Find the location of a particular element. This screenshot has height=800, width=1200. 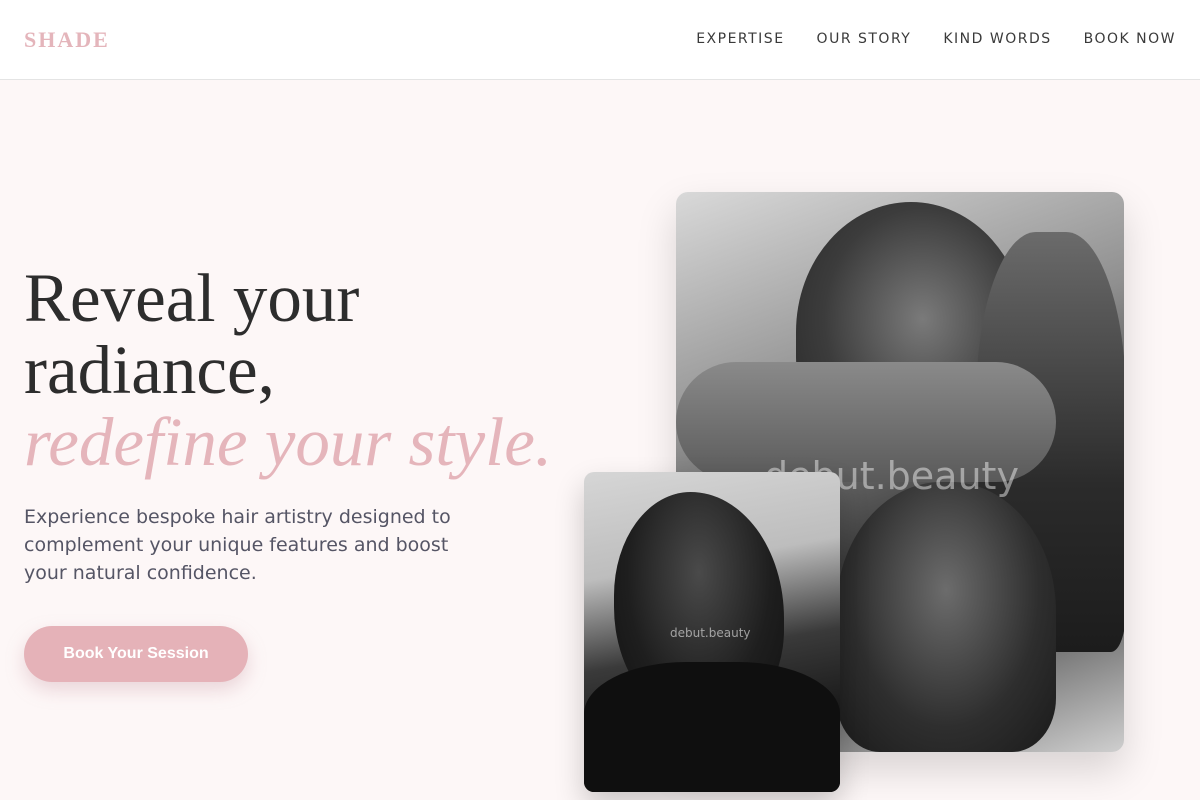

nav-link-book-now: BOOK NOW is located at coordinates (1130, 39).